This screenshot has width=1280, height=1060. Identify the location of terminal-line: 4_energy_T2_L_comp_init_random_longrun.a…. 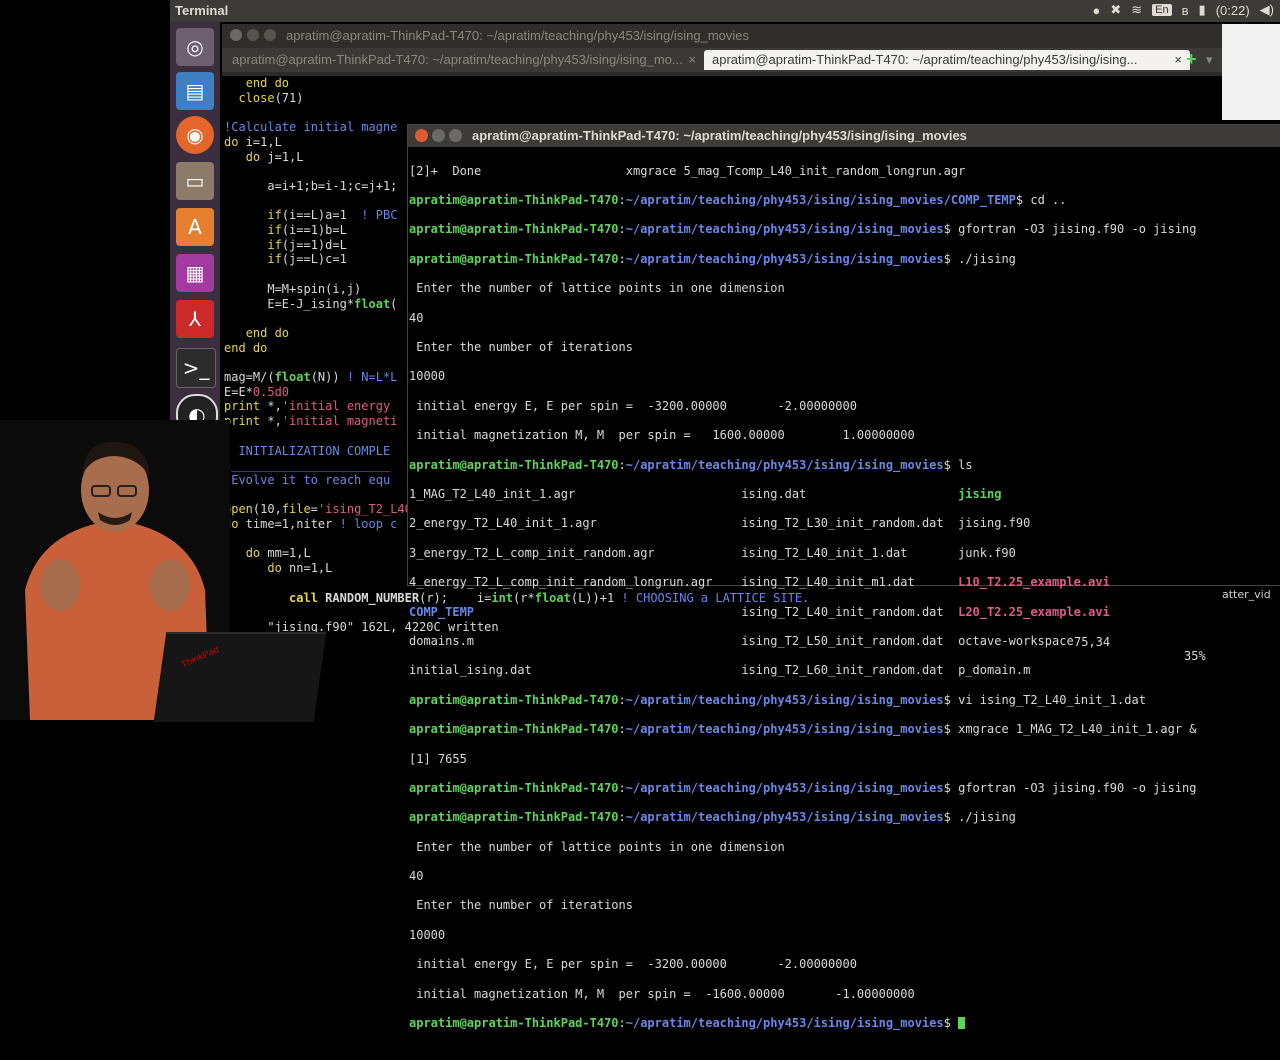
(759, 582).